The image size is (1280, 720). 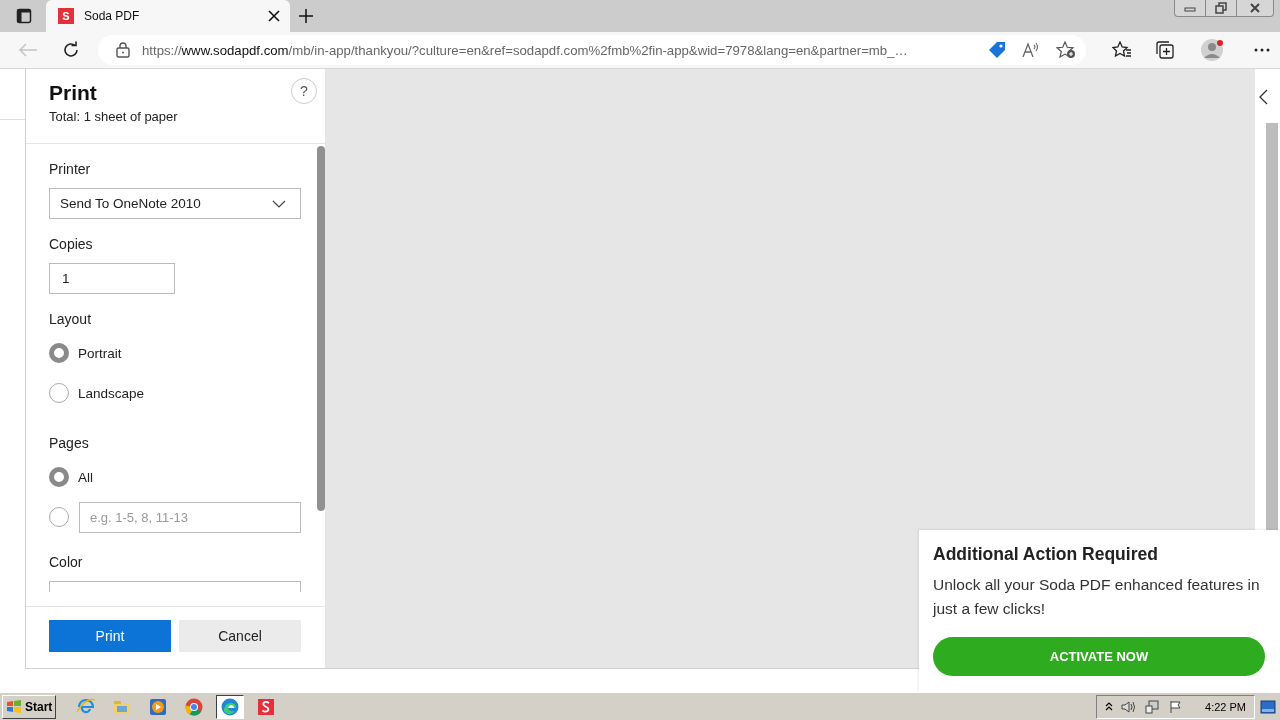 What do you see at coordinates (111, 393) in the screenshot?
I see `option-label: Landscape` at bounding box center [111, 393].